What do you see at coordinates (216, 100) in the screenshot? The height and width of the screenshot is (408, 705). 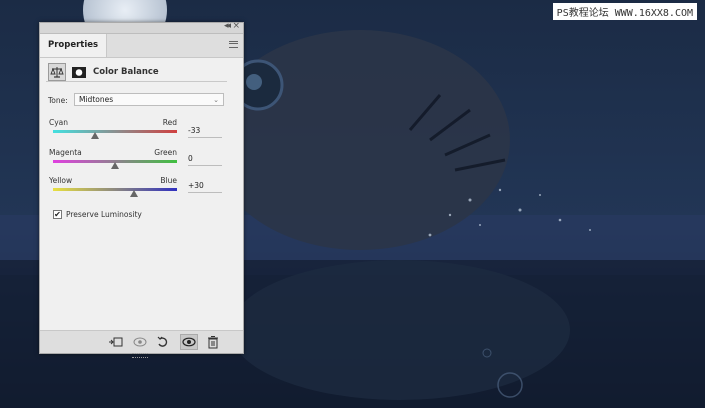 I see `chevron-down-icon: ⌄` at bounding box center [216, 100].